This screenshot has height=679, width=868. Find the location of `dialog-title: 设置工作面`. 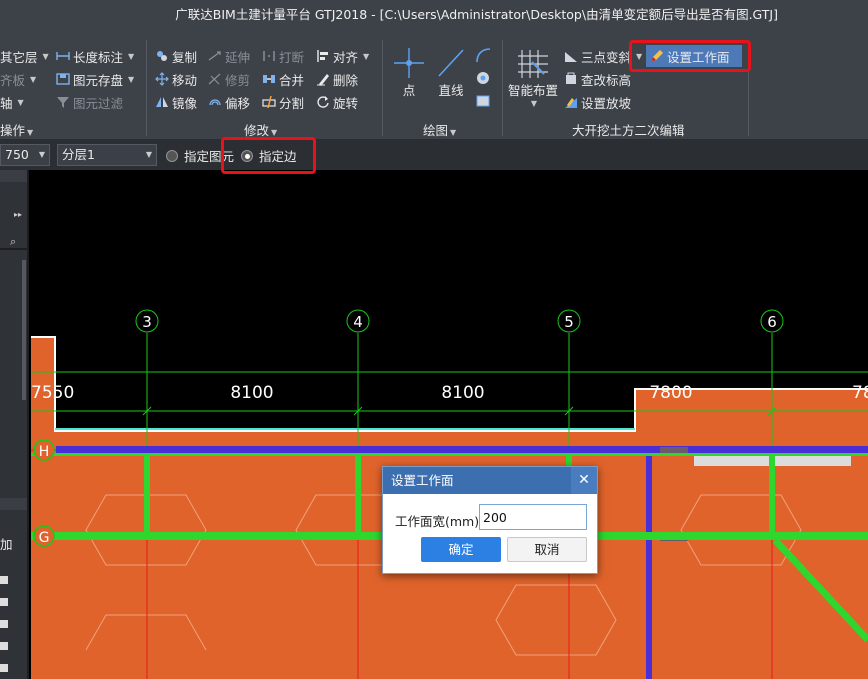

dialog-title: 设置工作面 is located at coordinates (422, 480).